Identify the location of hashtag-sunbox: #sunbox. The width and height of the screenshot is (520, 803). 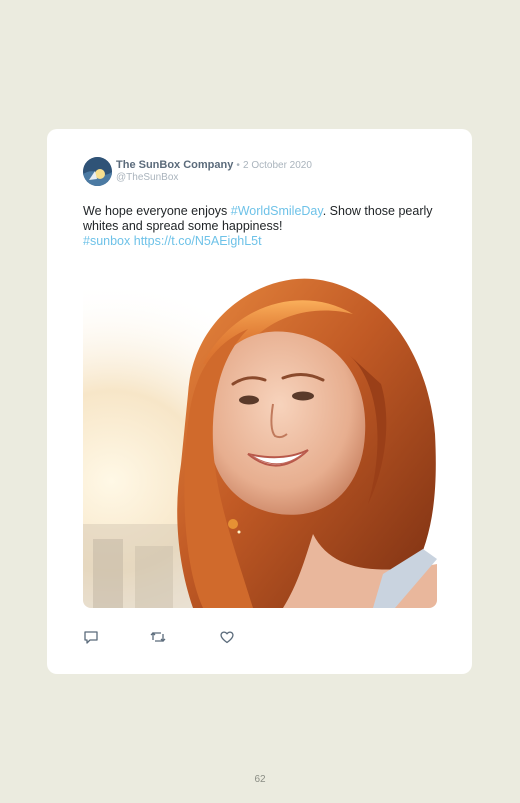
(106, 241).